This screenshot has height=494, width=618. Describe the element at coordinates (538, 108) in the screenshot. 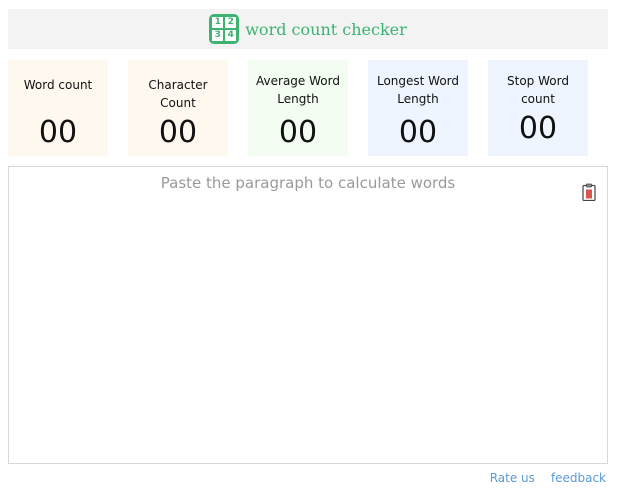

I see `stat-stop-word-count: Stop Word count 00` at that location.